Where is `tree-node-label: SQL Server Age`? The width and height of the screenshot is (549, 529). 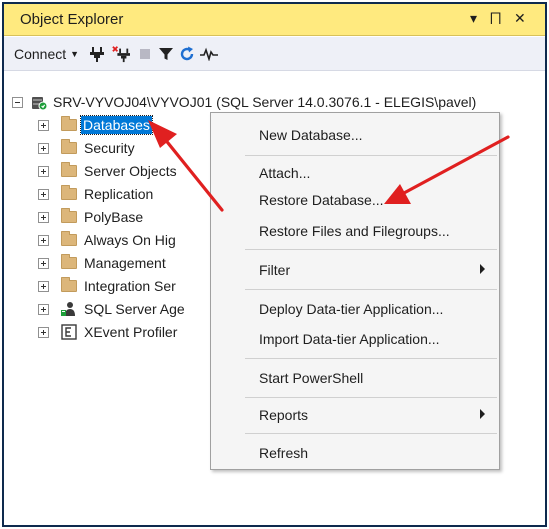 tree-node-label: SQL Server Age is located at coordinates (134, 309).